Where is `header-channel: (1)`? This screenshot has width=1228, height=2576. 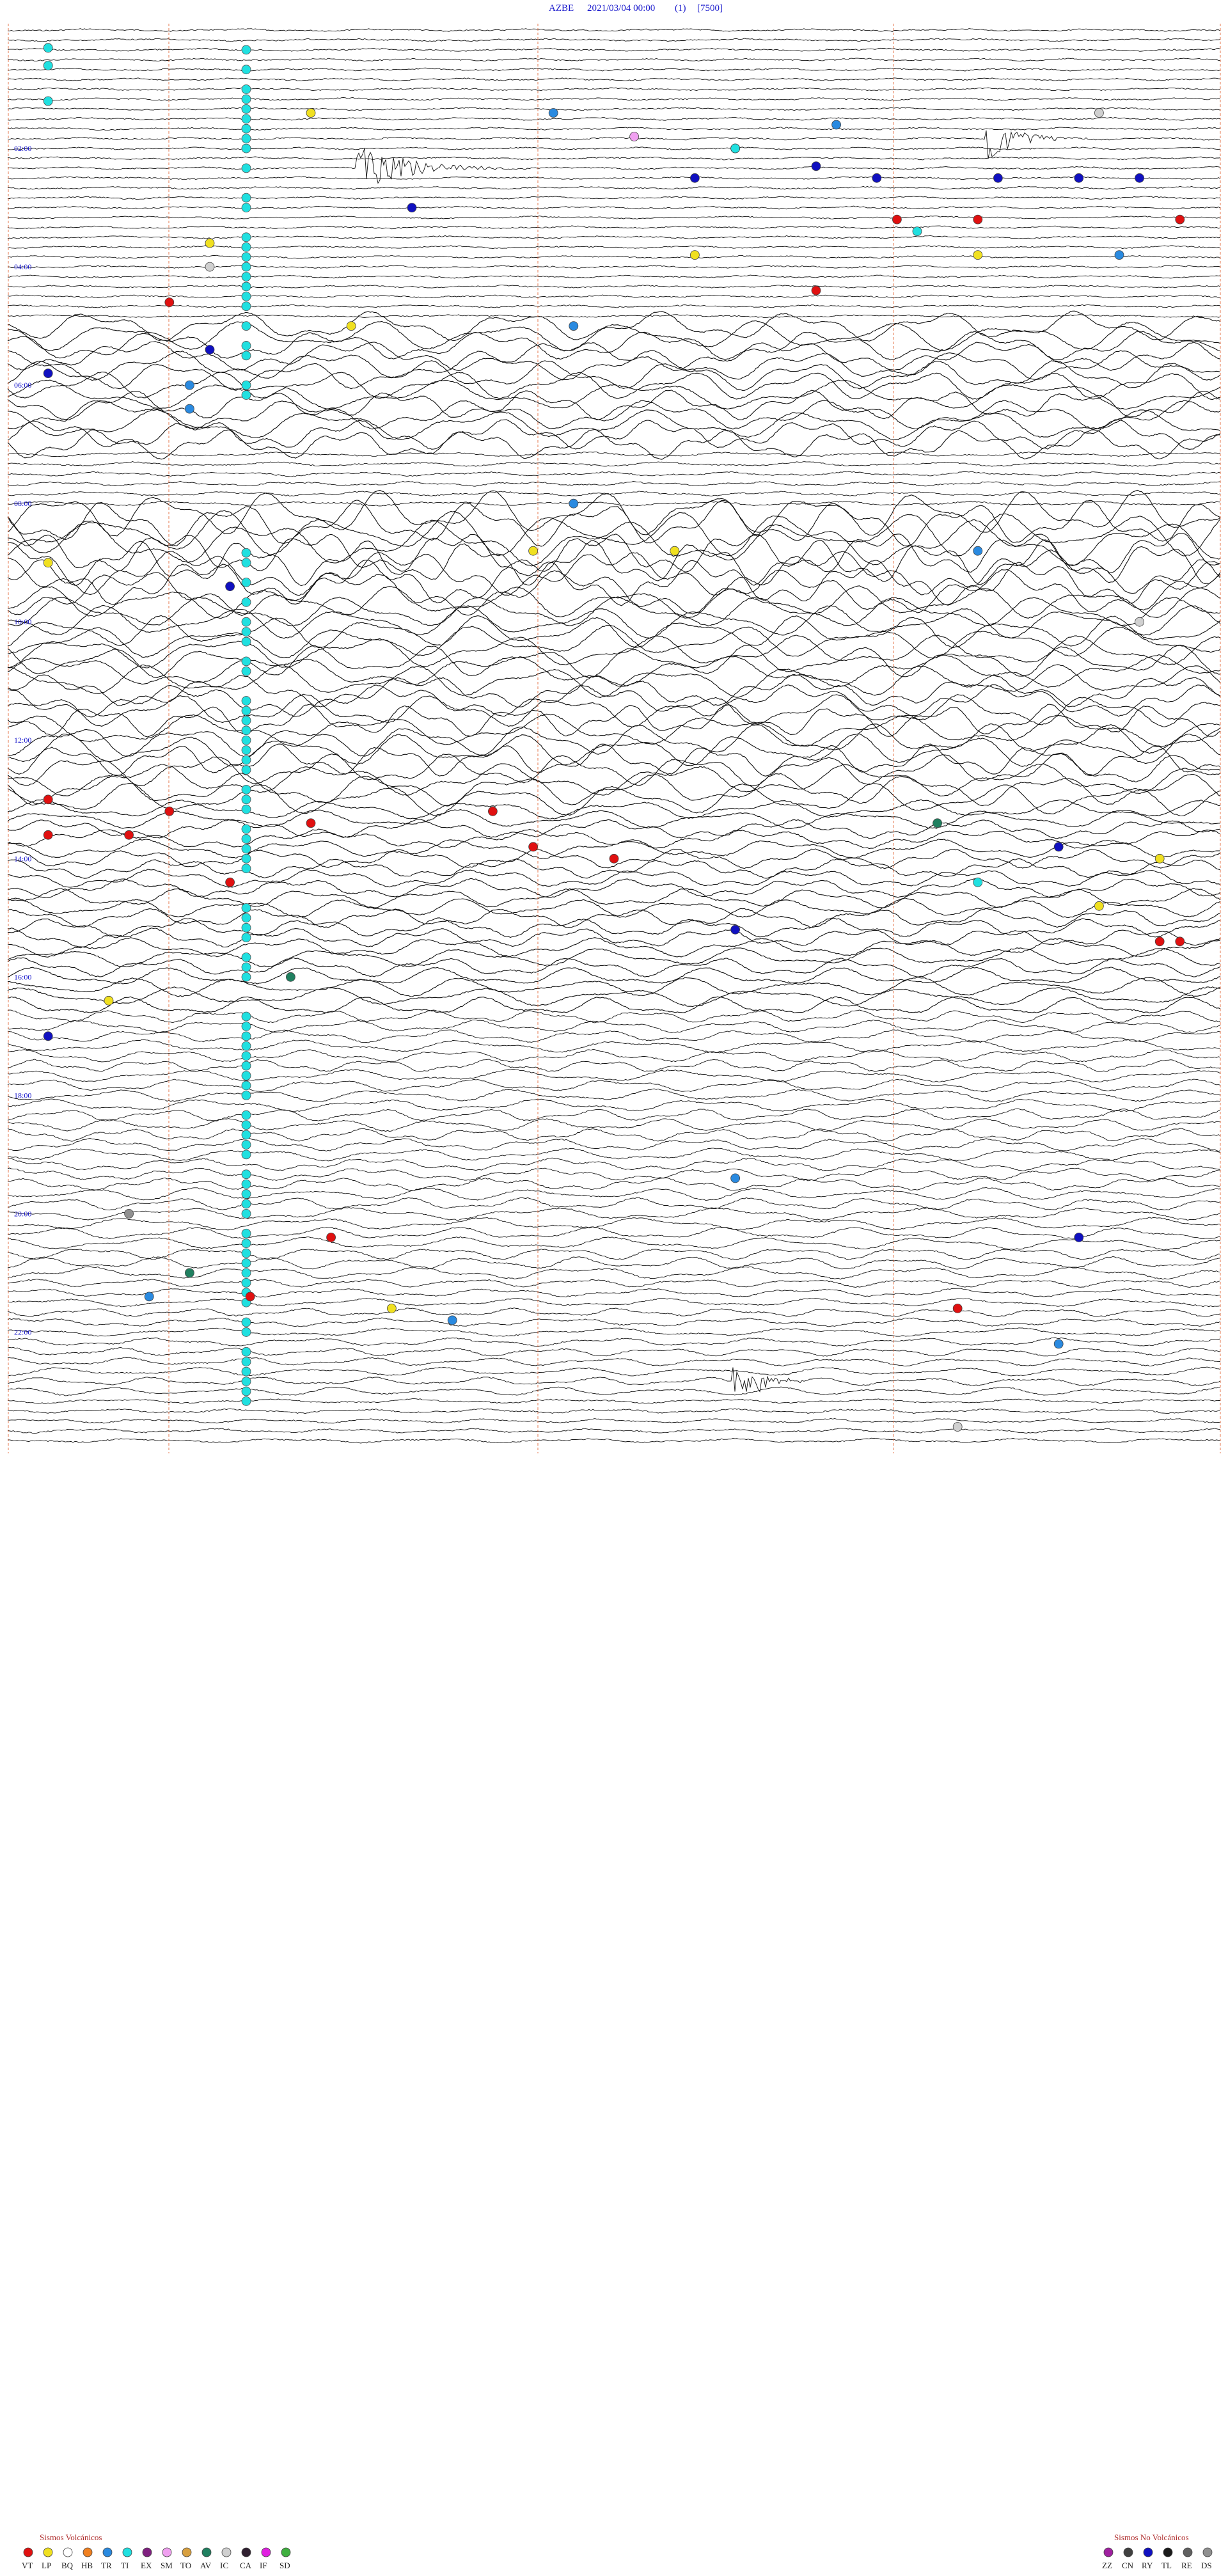 header-channel: (1) is located at coordinates (680, 8).